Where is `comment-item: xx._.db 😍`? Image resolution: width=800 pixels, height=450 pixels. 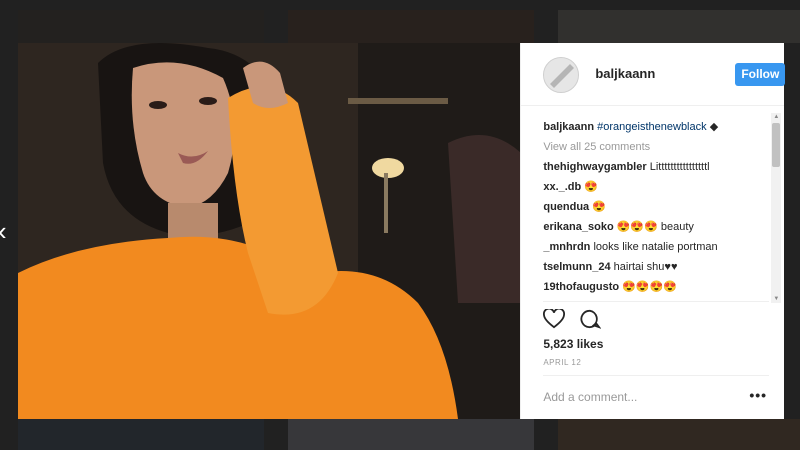
comment-item: xx._.db 😍 is located at coordinates (656, 187).